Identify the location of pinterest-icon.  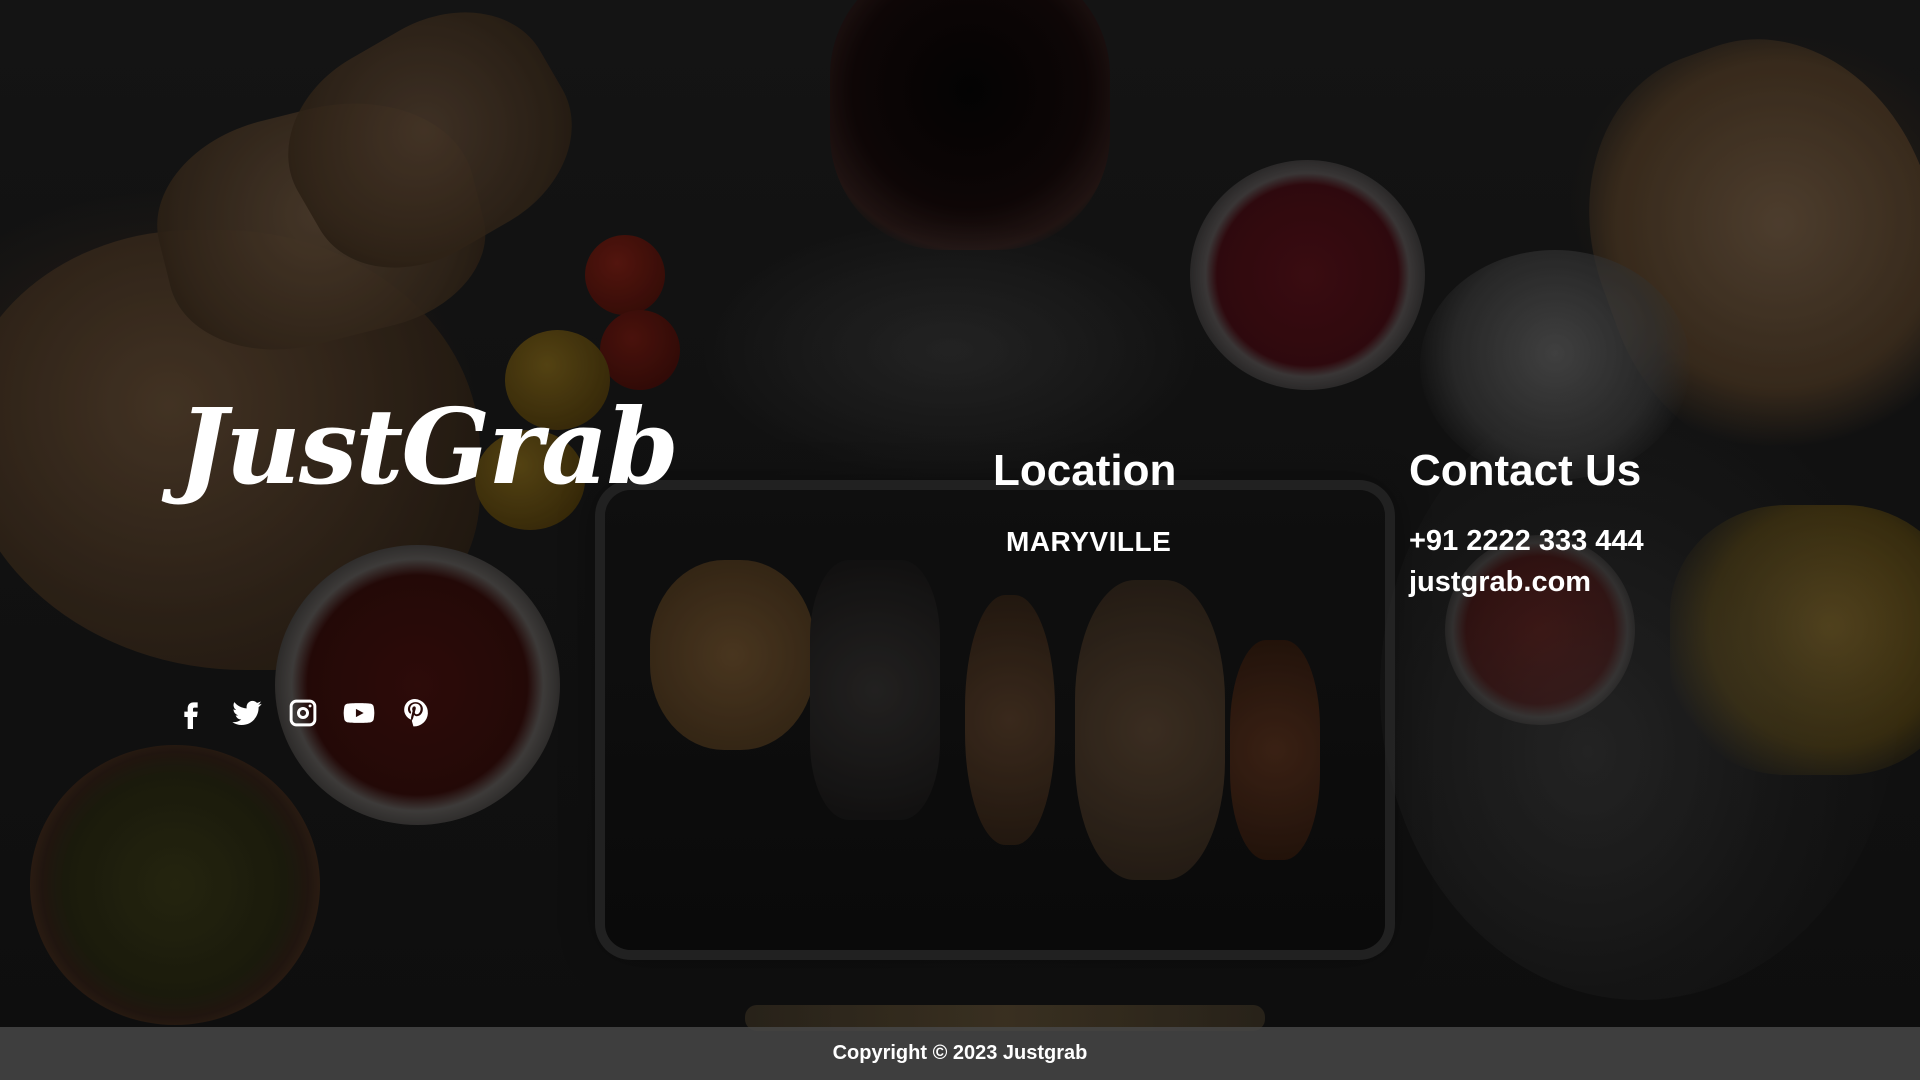
(415, 713).